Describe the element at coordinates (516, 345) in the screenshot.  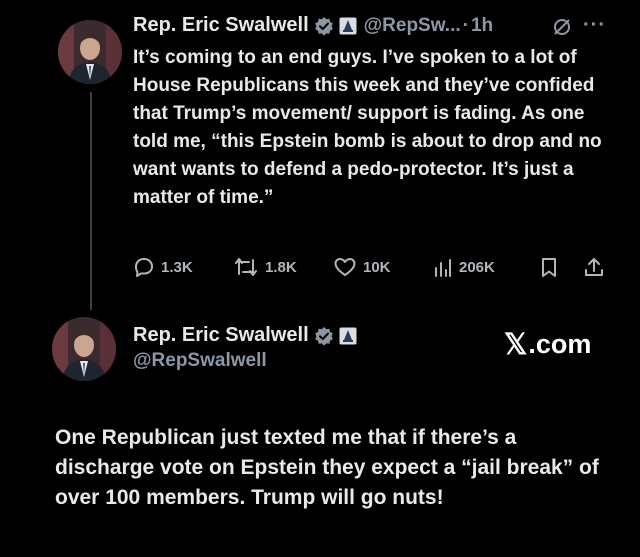
I see `x-logo-icon: 𝕏` at that location.